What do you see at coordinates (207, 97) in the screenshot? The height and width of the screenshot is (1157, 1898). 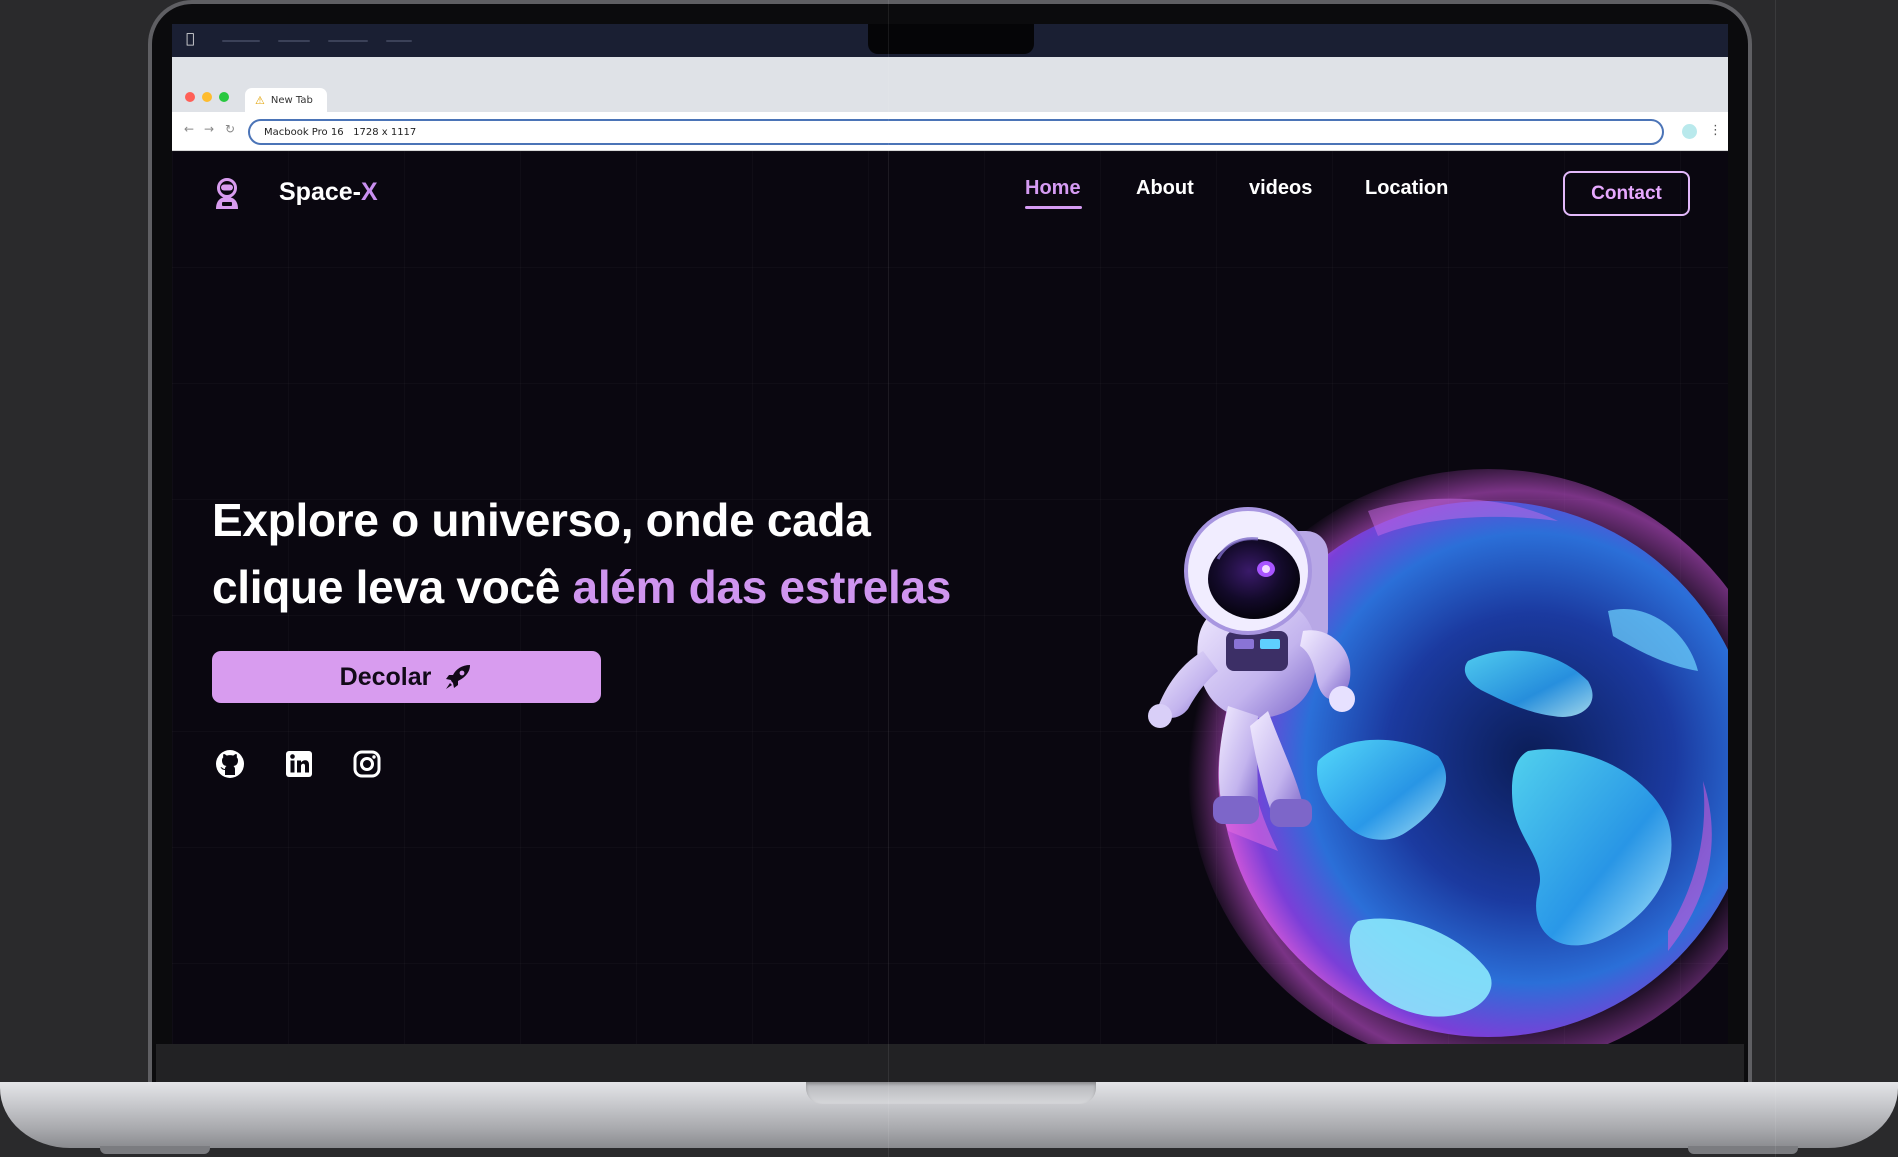 I see `window-minimize-button` at bounding box center [207, 97].